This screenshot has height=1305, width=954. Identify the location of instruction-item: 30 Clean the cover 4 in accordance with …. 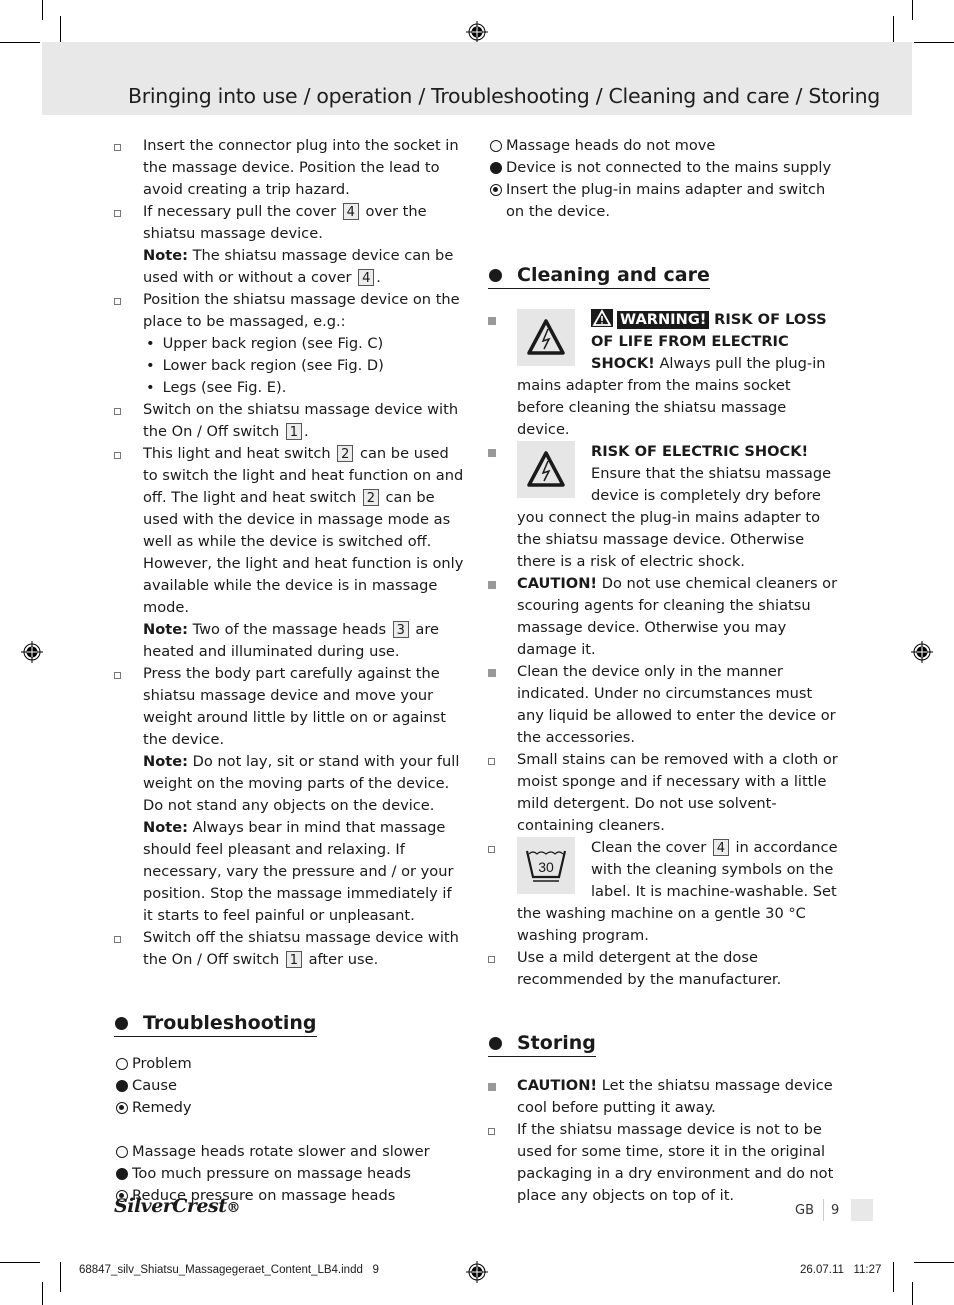
(664, 892).